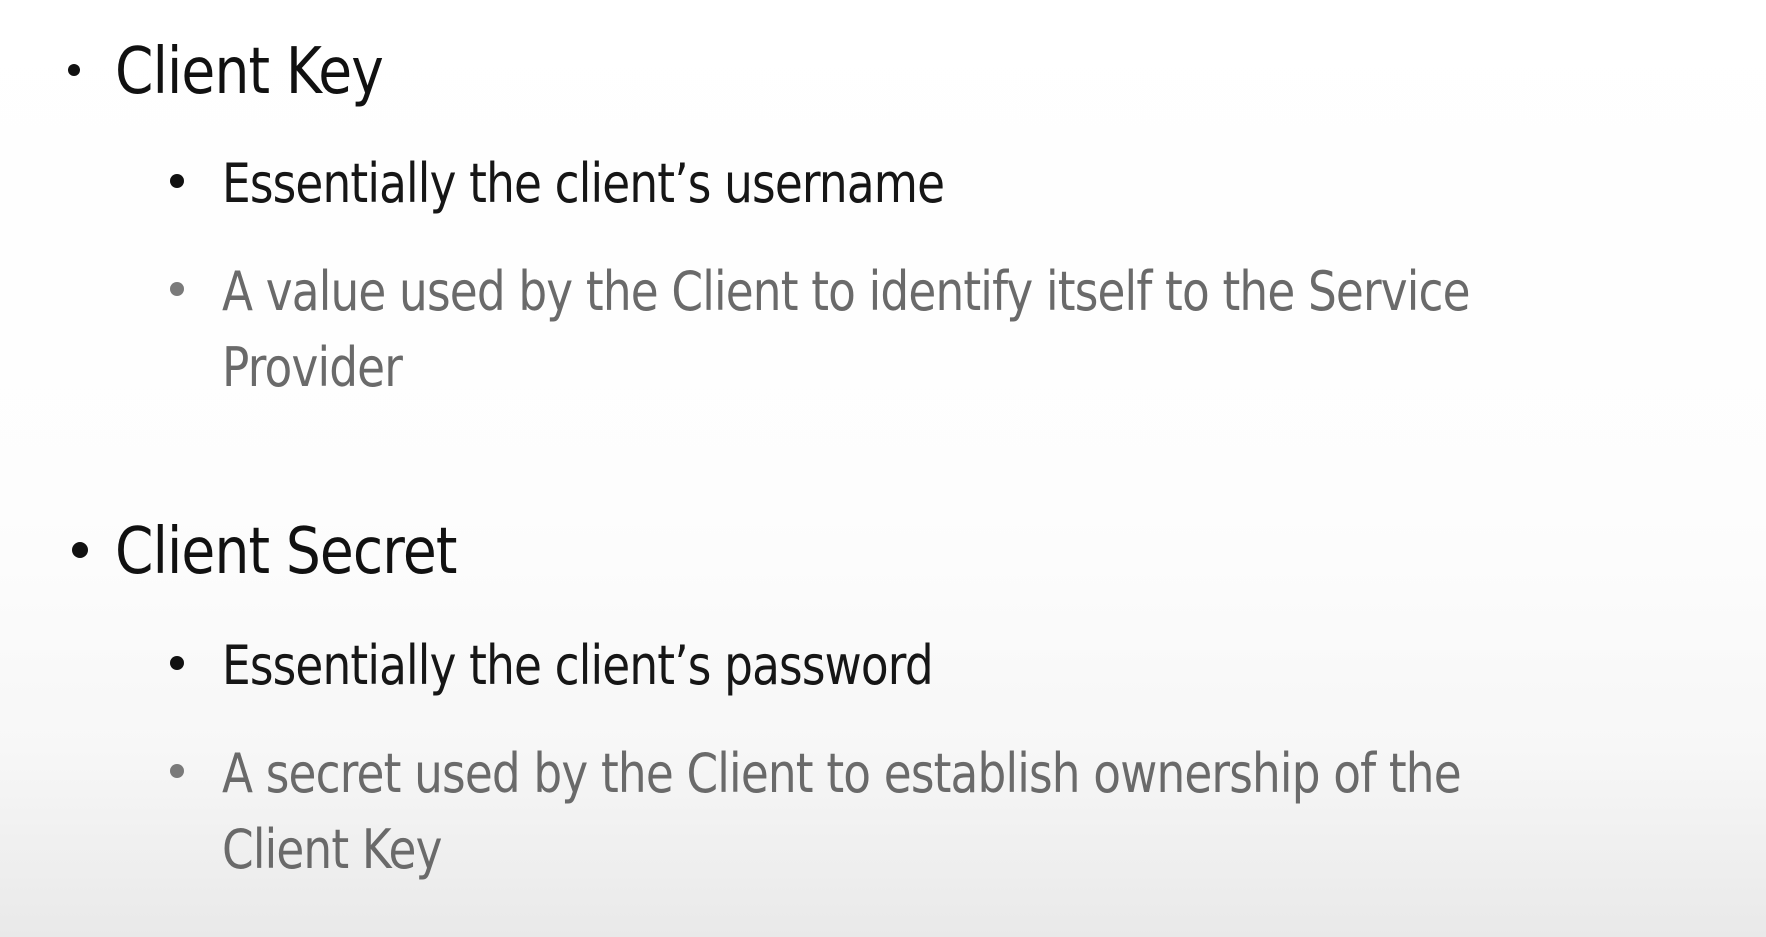 The image size is (1766, 937). I want to click on heading-client-secret: Client Secret, so click(286, 552).